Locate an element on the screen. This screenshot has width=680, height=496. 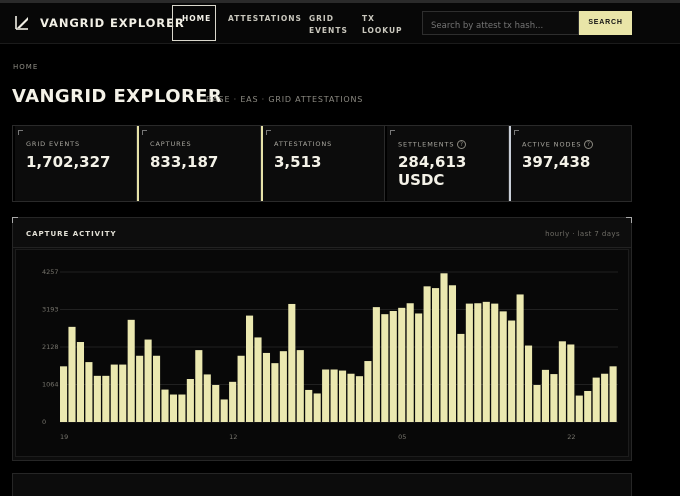
stat-label: ACTIVE NODES? is located at coordinates (558, 144).